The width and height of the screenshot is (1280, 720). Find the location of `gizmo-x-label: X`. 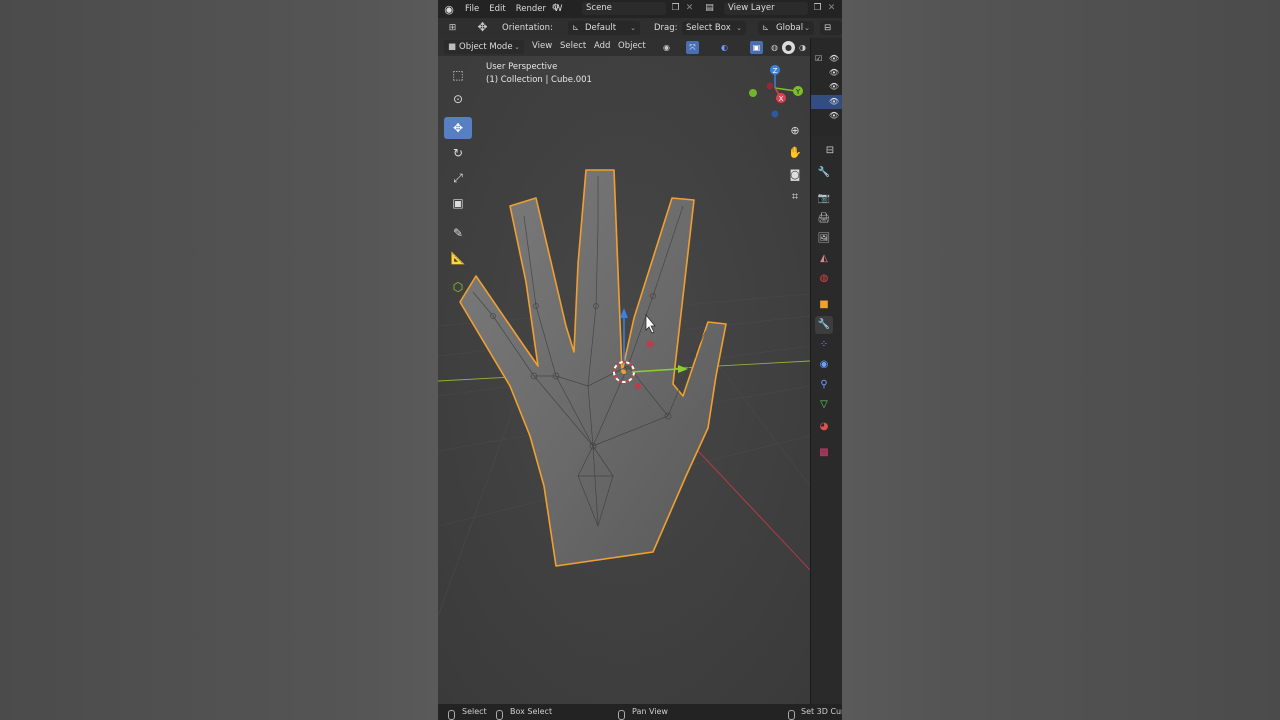

gizmo-x-label: X is located at coordinates (781, 99).